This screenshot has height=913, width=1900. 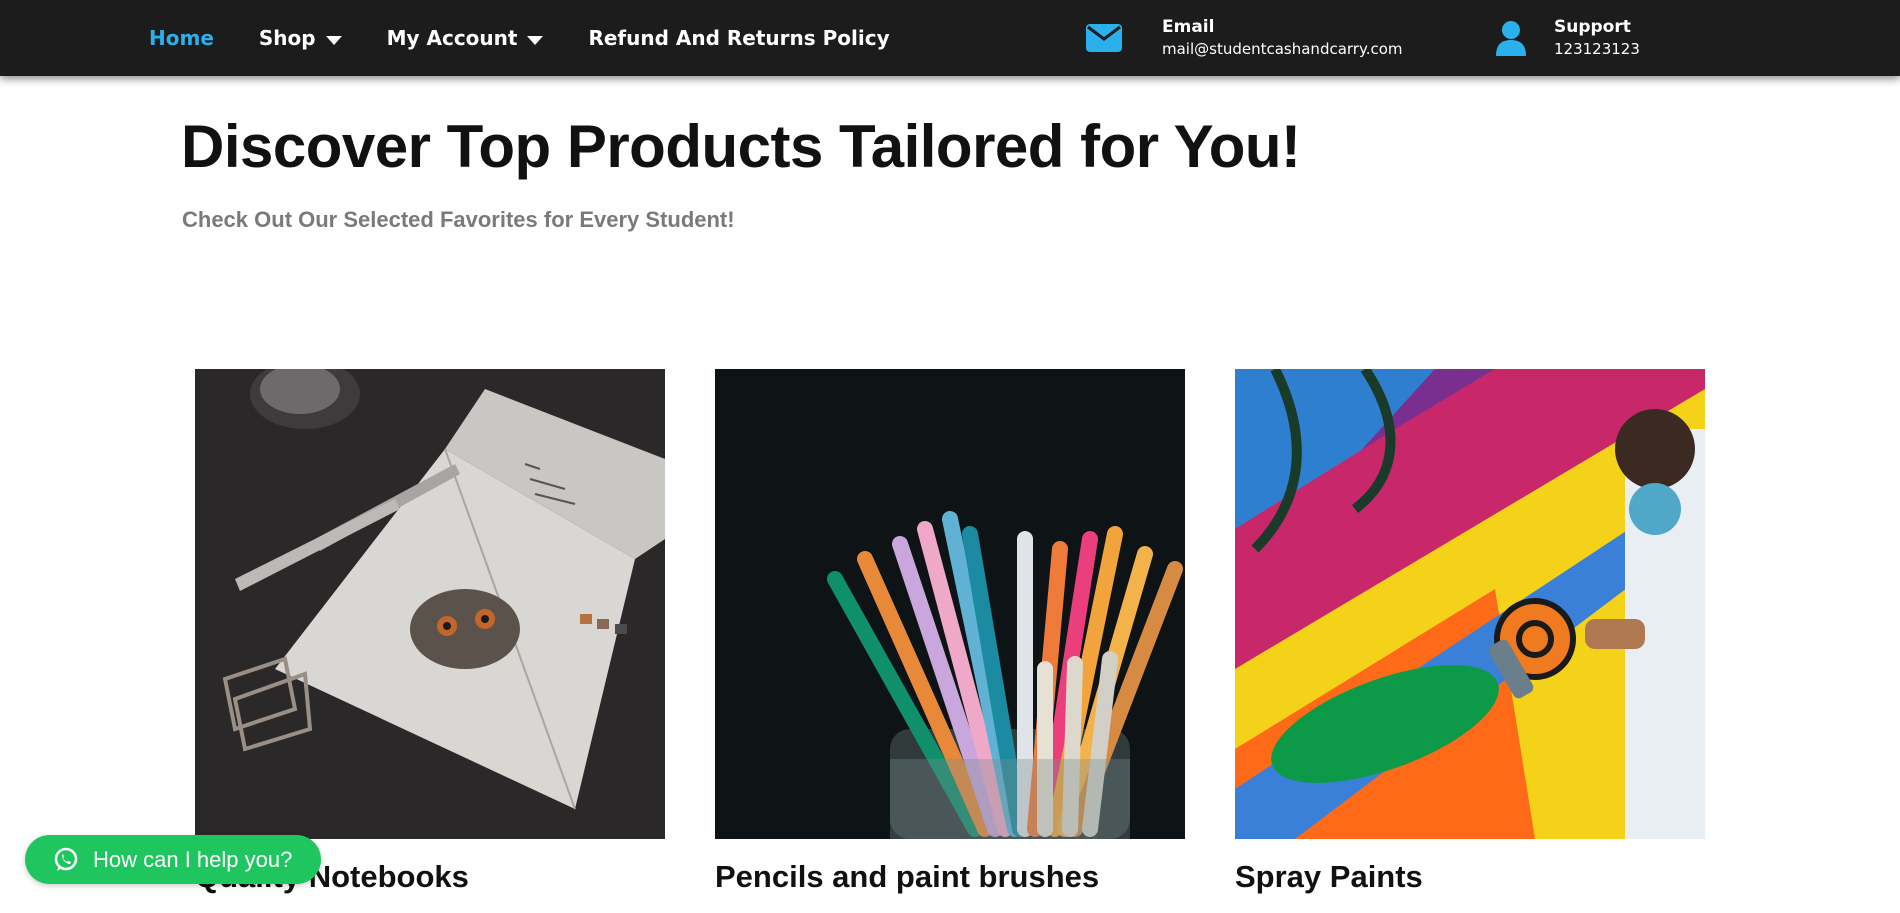 I want to click on nav-refund-policy-label: Refund And Returns Policy, so click(x=739, y=38).